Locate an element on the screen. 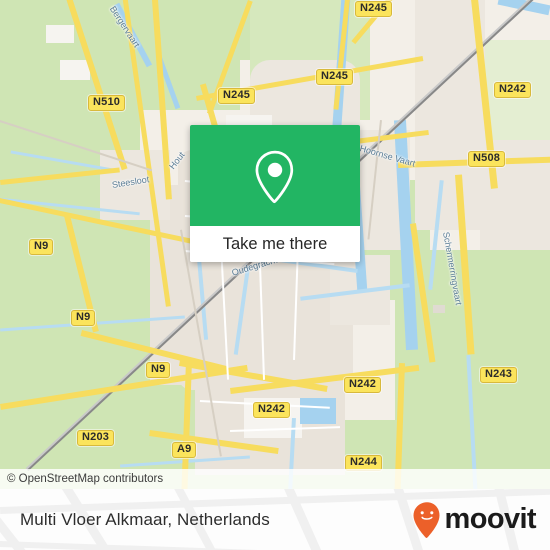  moovit-wordmark: moovit is located at coordinates (490, 519).